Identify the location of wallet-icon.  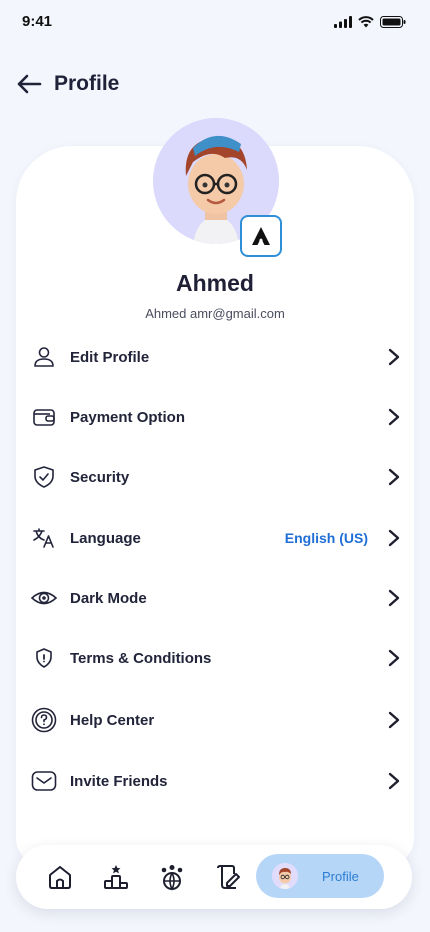
(44, 417).